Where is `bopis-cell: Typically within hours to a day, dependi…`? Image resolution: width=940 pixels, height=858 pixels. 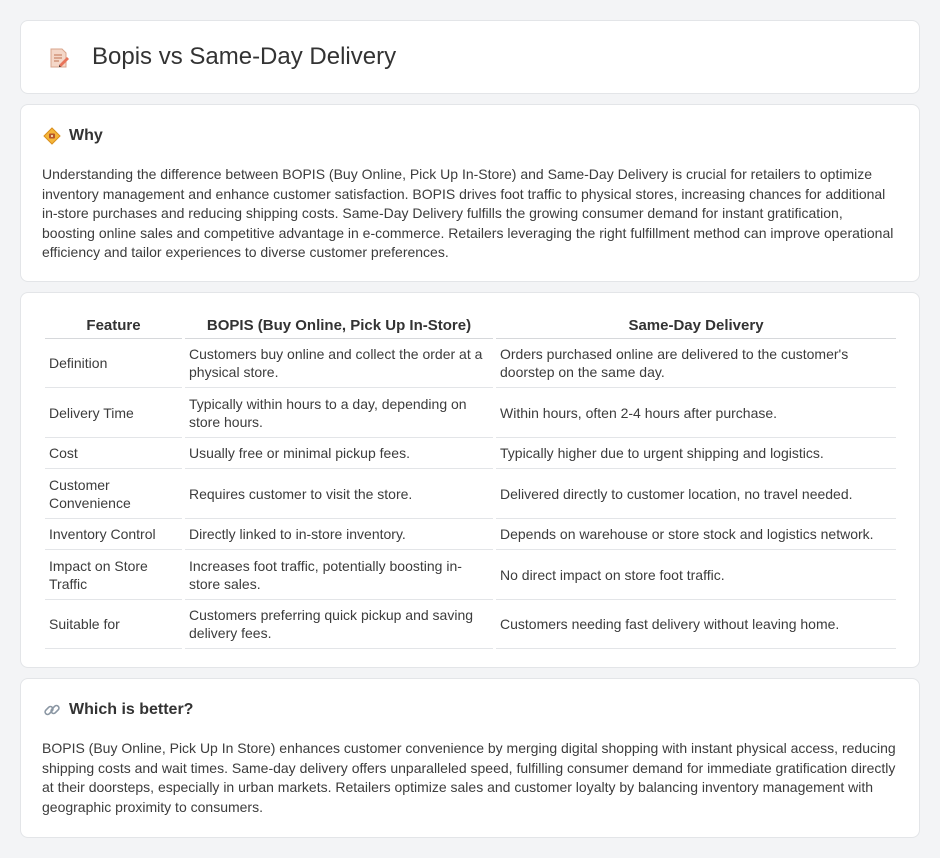 bopis-cell: Typically within hours to a day, dependi… is located at coordinates (339, 413).